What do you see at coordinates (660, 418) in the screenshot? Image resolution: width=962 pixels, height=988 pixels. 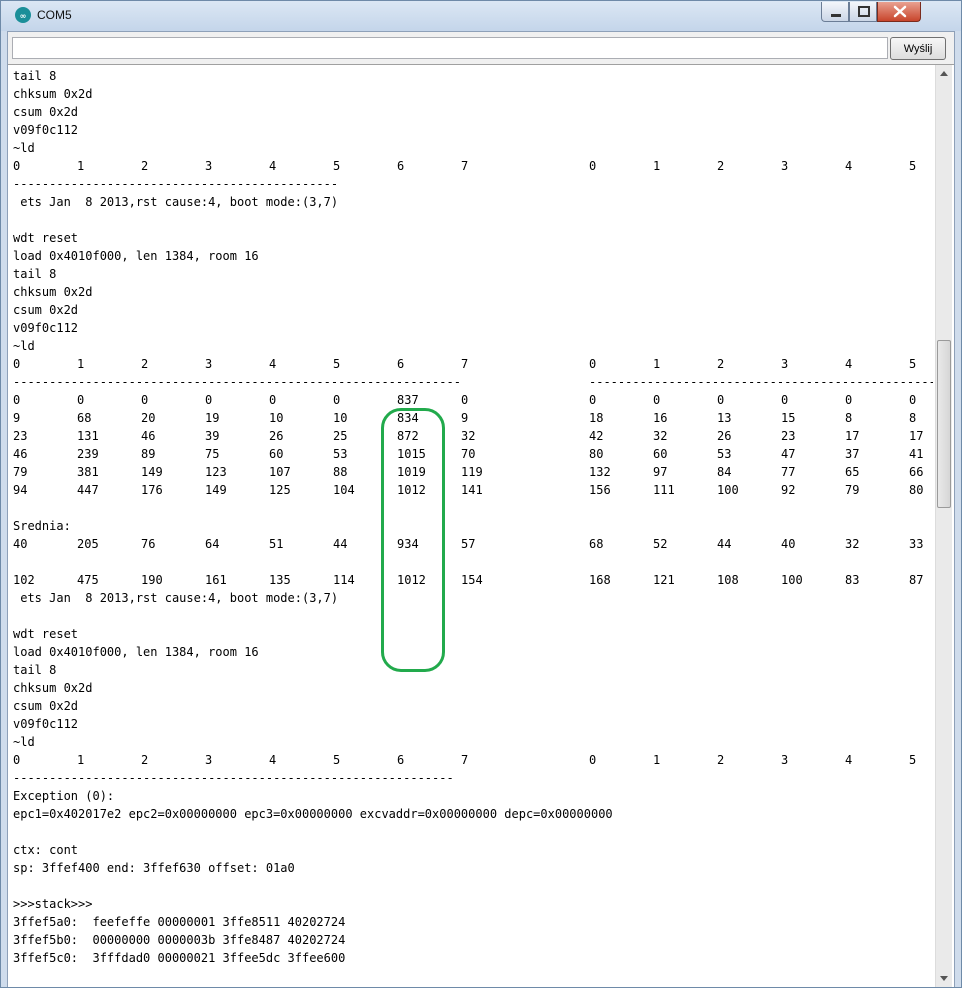 I see `table-cell: 16` at bounding box center [660, 418].